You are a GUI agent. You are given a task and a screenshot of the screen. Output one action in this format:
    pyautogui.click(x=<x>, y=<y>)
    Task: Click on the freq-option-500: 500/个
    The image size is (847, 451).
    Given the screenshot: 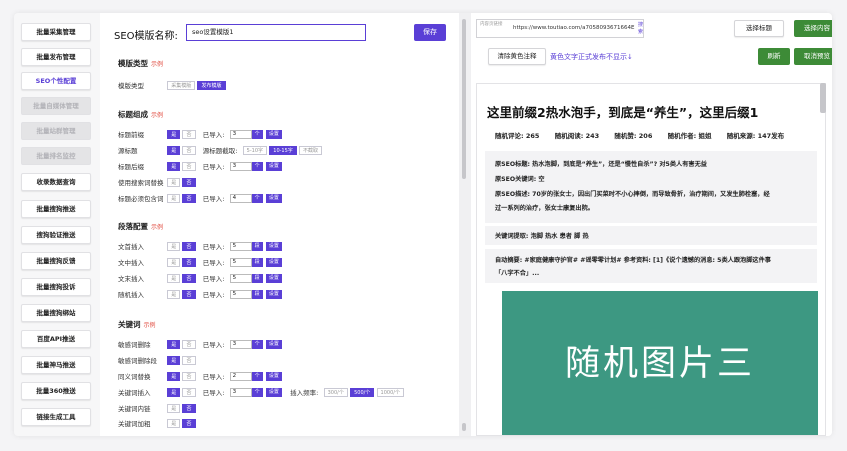 What is the action you would take?
    pyautogui.click(x=362, y=392)
    